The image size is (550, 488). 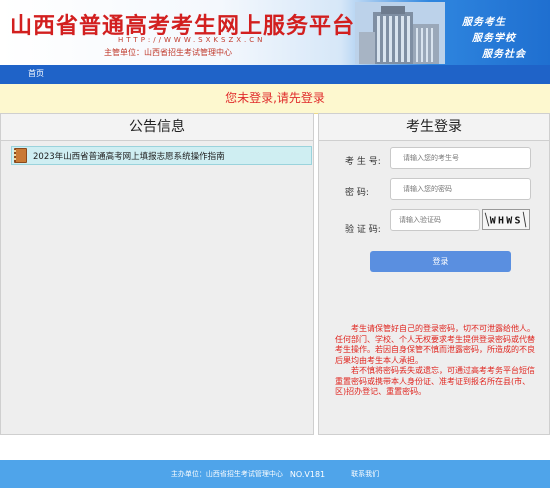 What do you see at coordinates (168, 52) in the screenshot?
I see `site-sponsor: 主管单位：山西省招生考试管理中心` at bounding box center [168, 52].